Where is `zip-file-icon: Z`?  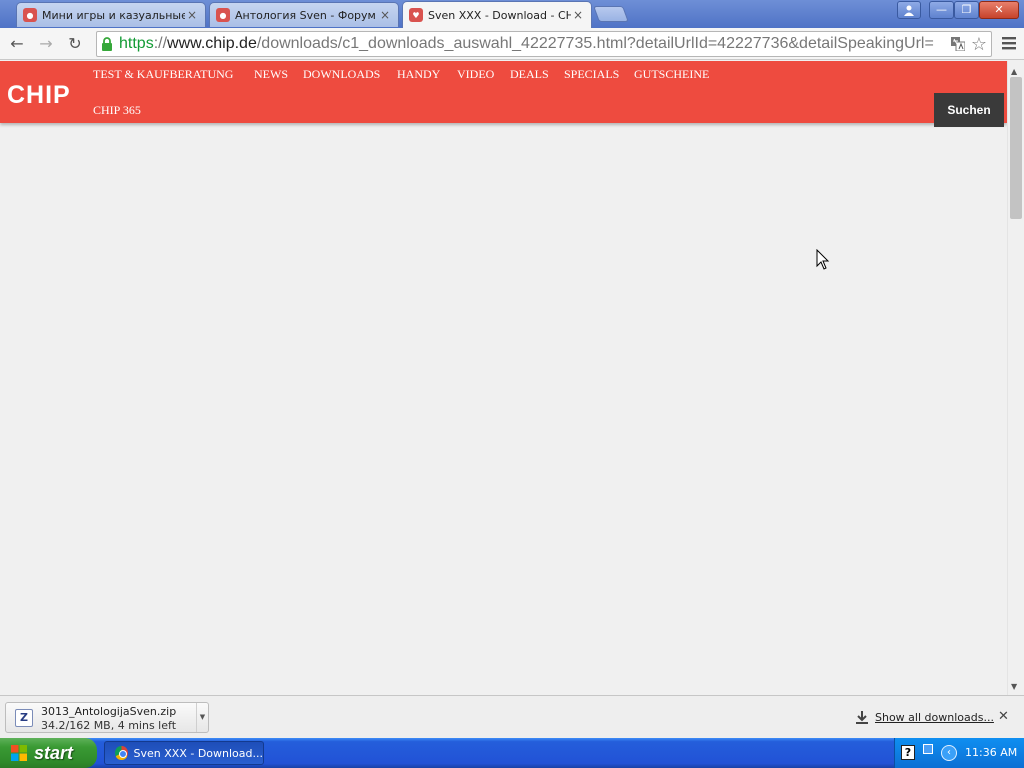 zip-file-icon: Z is located at coordinates (24, 718).